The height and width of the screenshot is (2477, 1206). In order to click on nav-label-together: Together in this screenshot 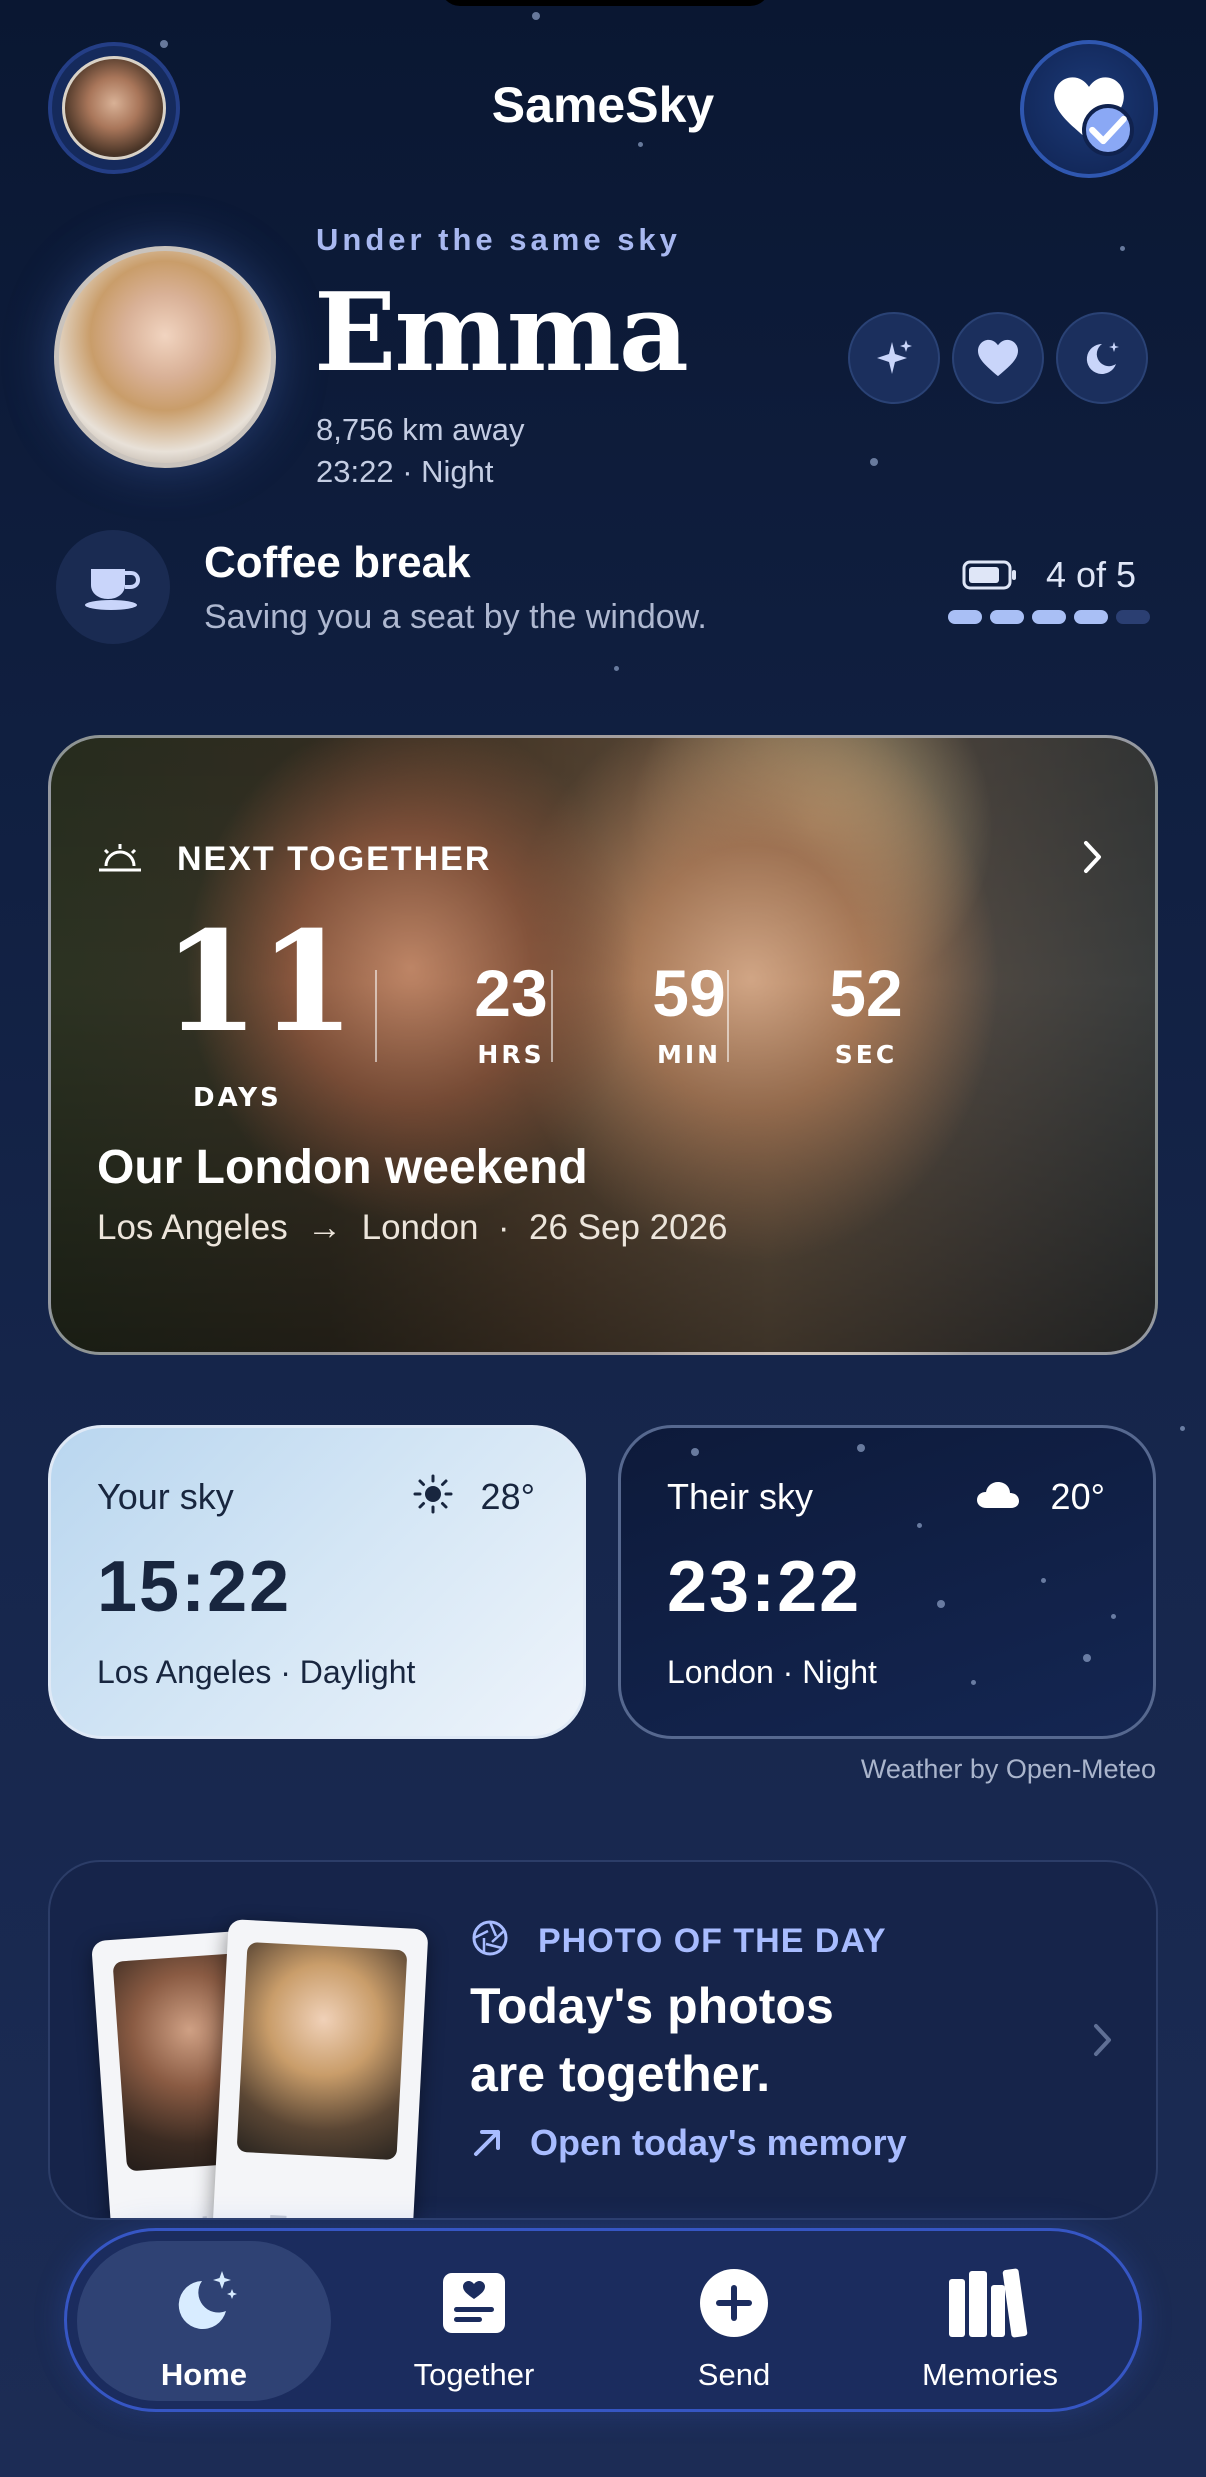, I will do `click(474, 2374)`.